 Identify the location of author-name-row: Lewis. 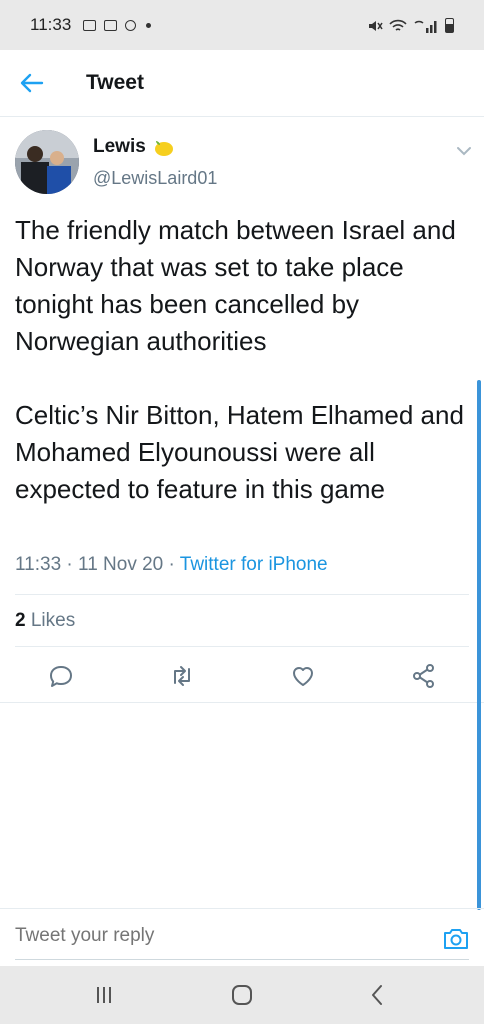
(133, 147).